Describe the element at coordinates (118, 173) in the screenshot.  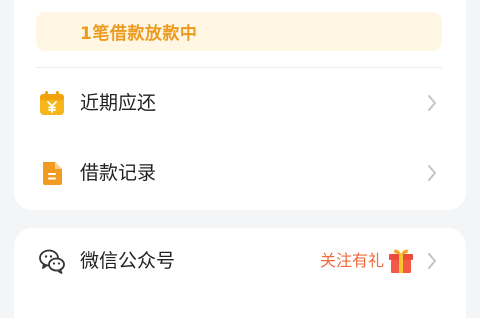
I see `menu-item-label: 借款记录` at that location.